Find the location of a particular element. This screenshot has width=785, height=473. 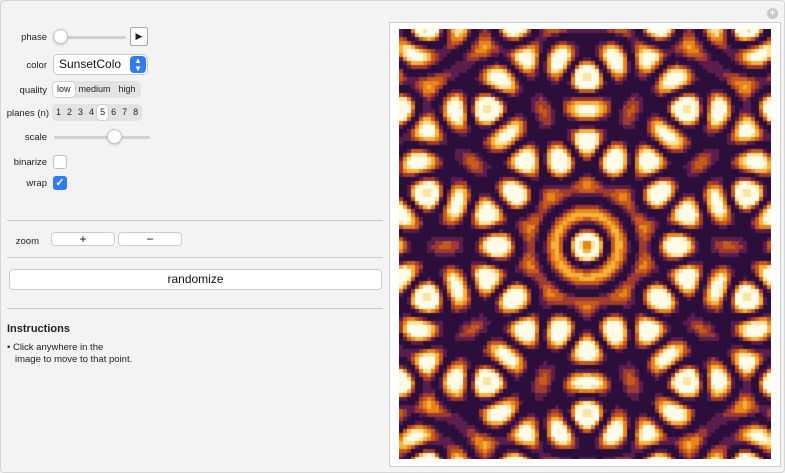

planes-option-5: 5 is located at coordinates (103, 112).